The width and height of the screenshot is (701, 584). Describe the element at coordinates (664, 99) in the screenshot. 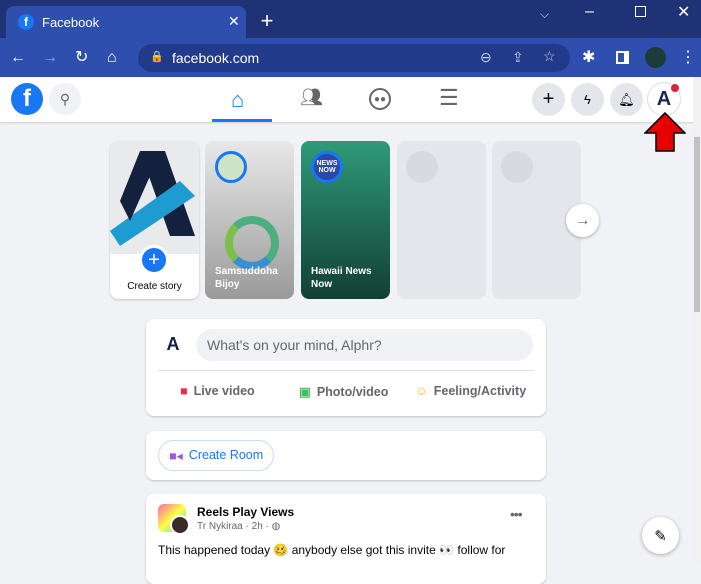

I see `account-avatar: A` at that location.